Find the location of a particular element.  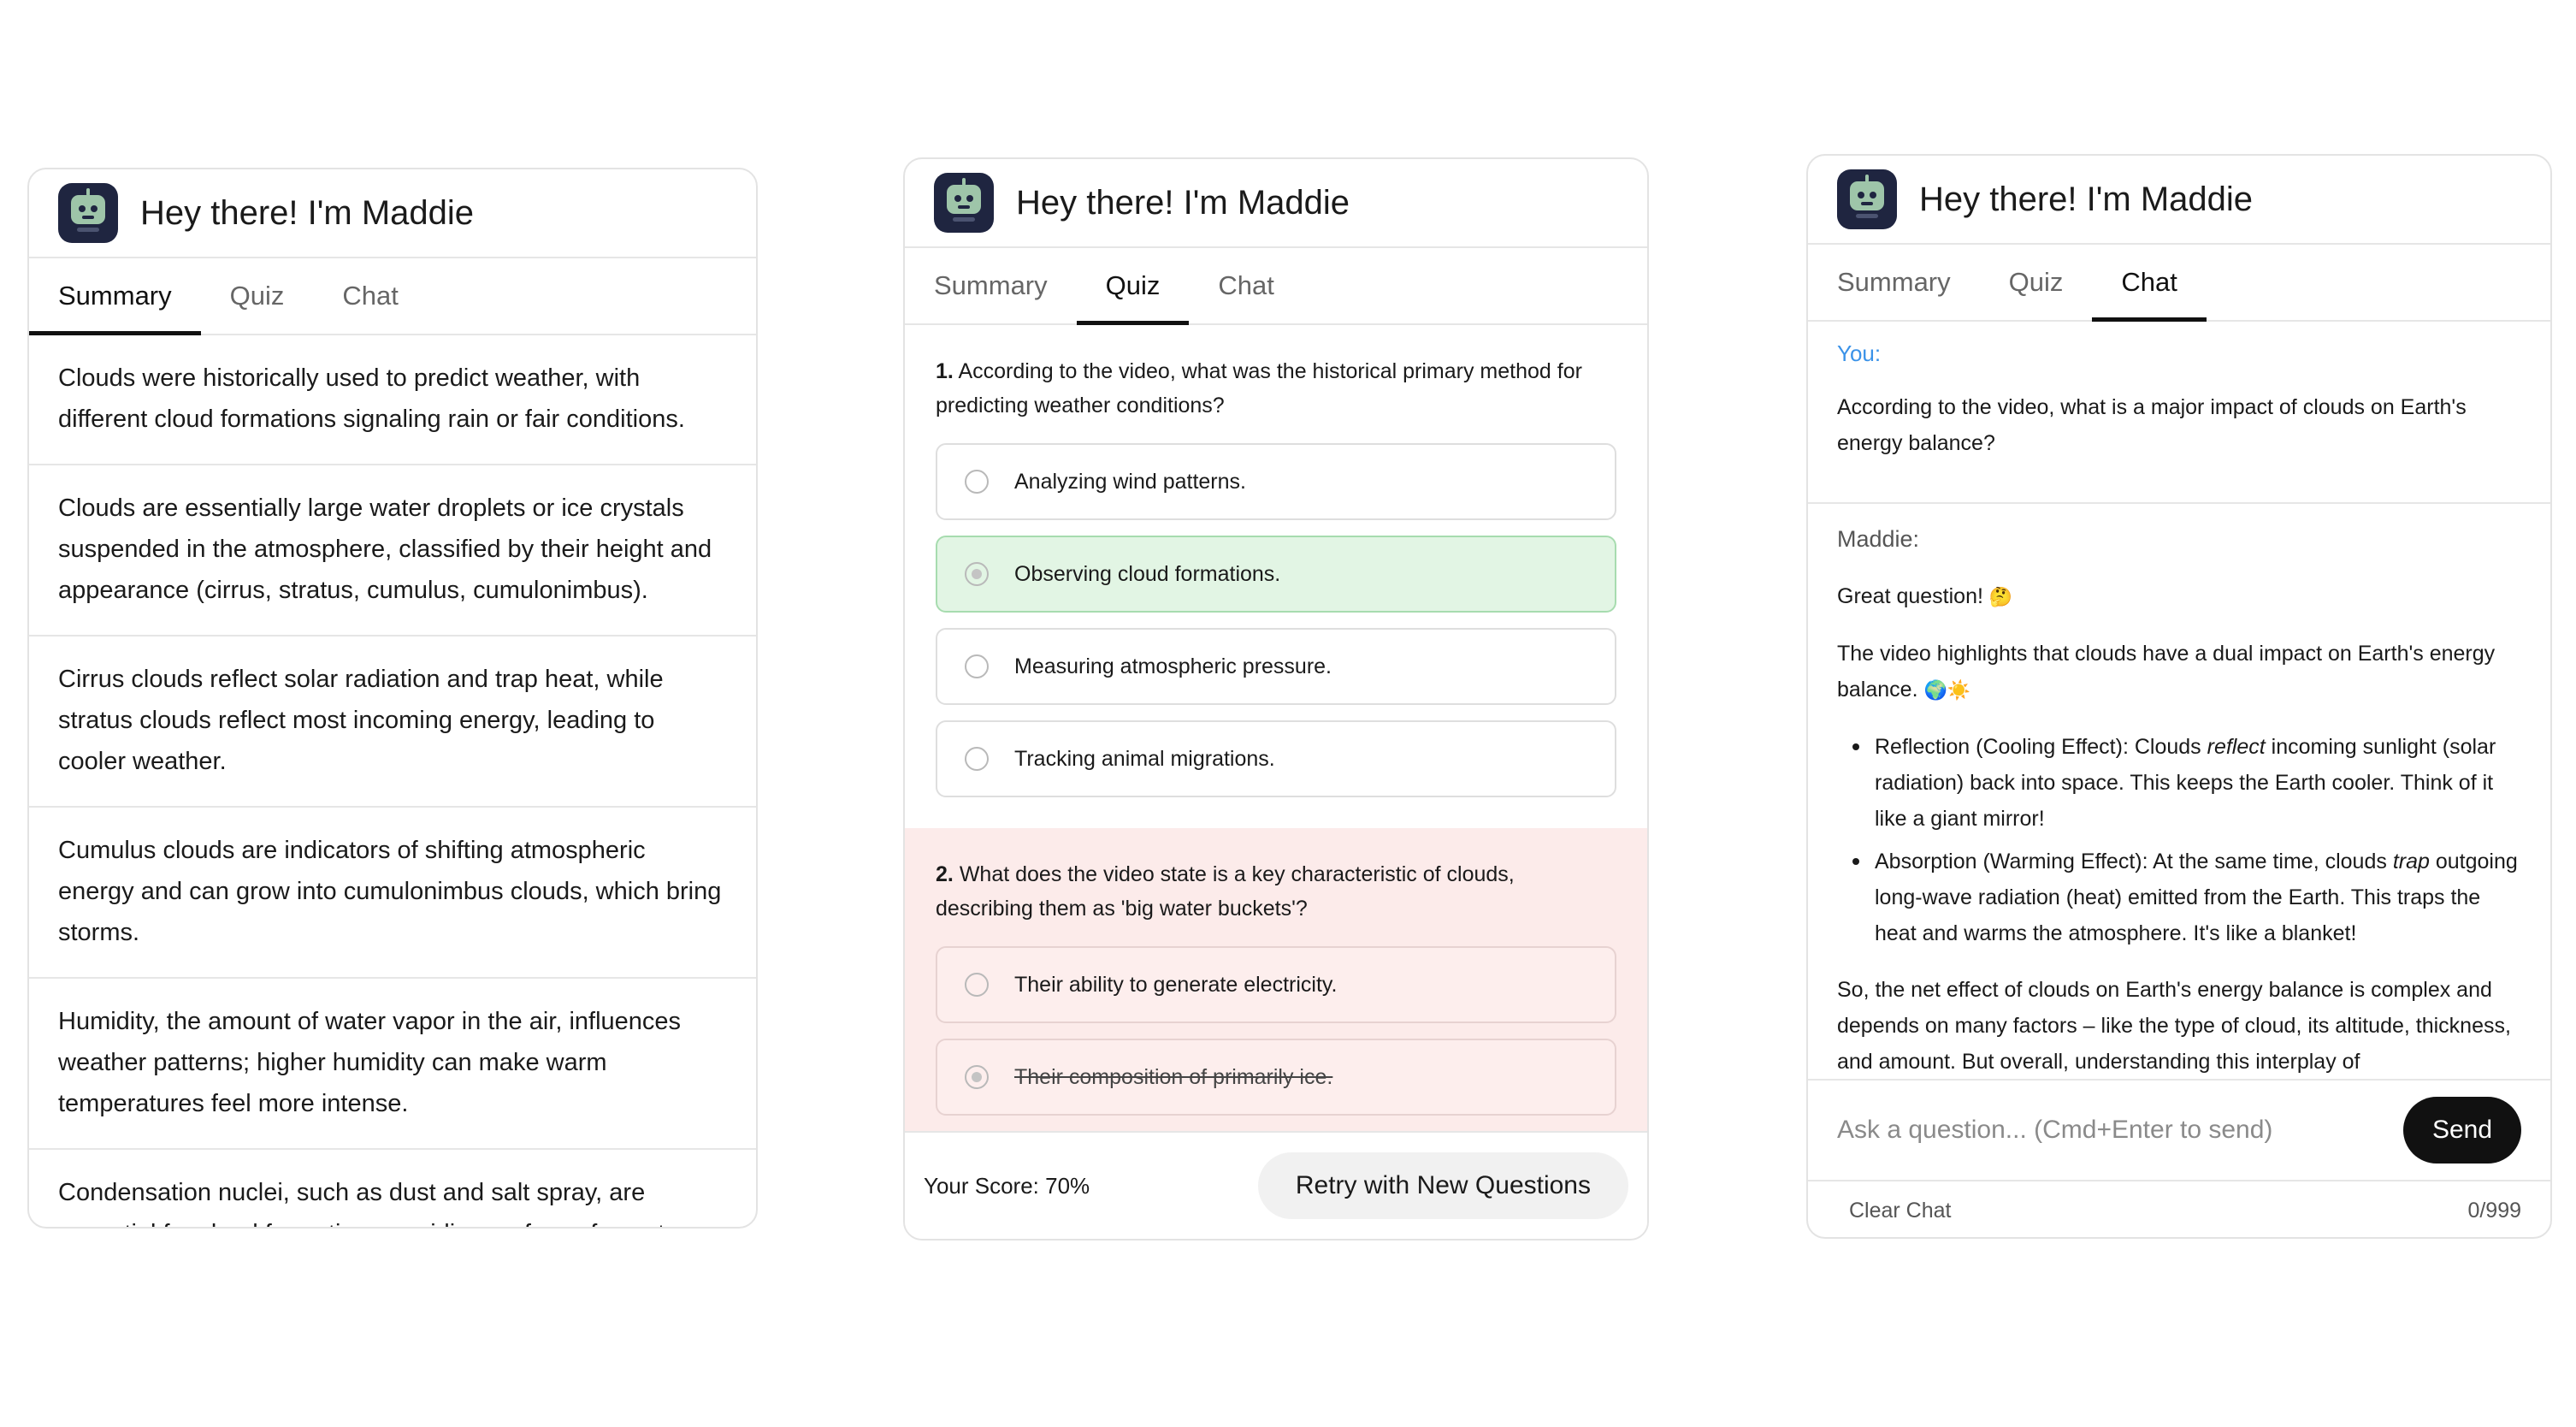

clear-chat-button: Clear Chat is located at coordinates (1900, 1211).